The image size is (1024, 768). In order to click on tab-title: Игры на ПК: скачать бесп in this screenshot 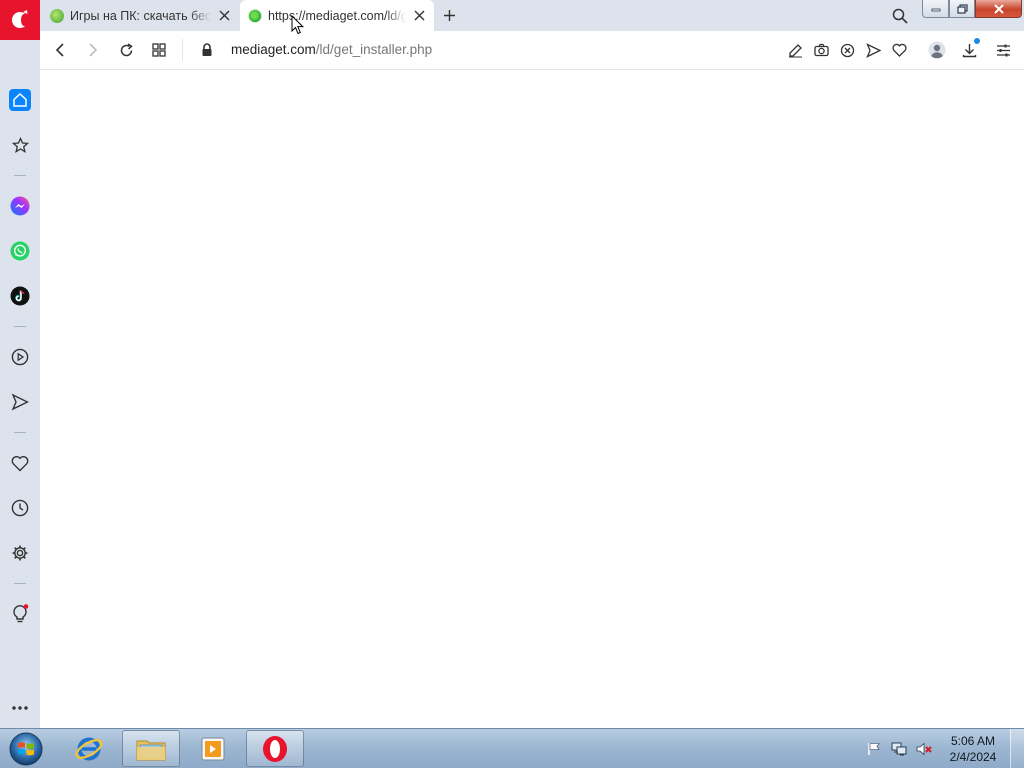, I will do `click(140, 15)`.